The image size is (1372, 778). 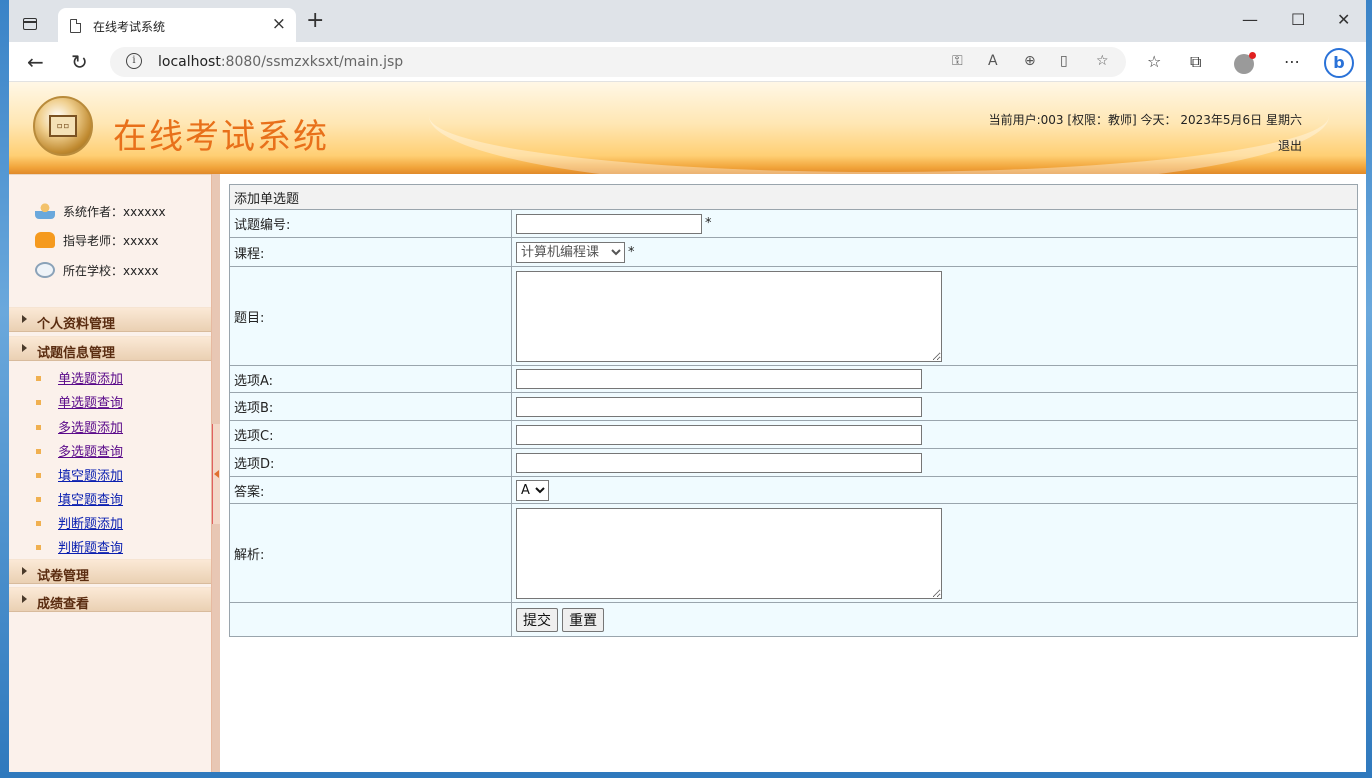 What do you see at coordinates (719, 434) in the screenshot?
I see `option-c-input` at bounding box center [719, 434].